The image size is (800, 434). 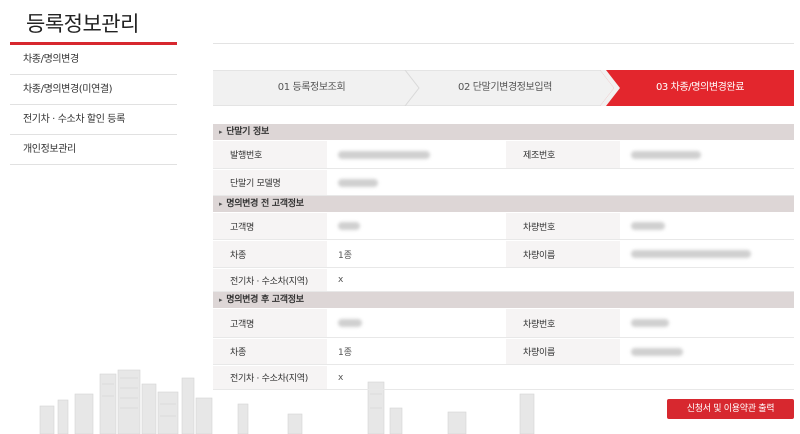 What do you see at coordinates (503, 352) in the screenshot?
I see `row-after-type: 차종 1종 차량이름` at bounding box center [503, 352].